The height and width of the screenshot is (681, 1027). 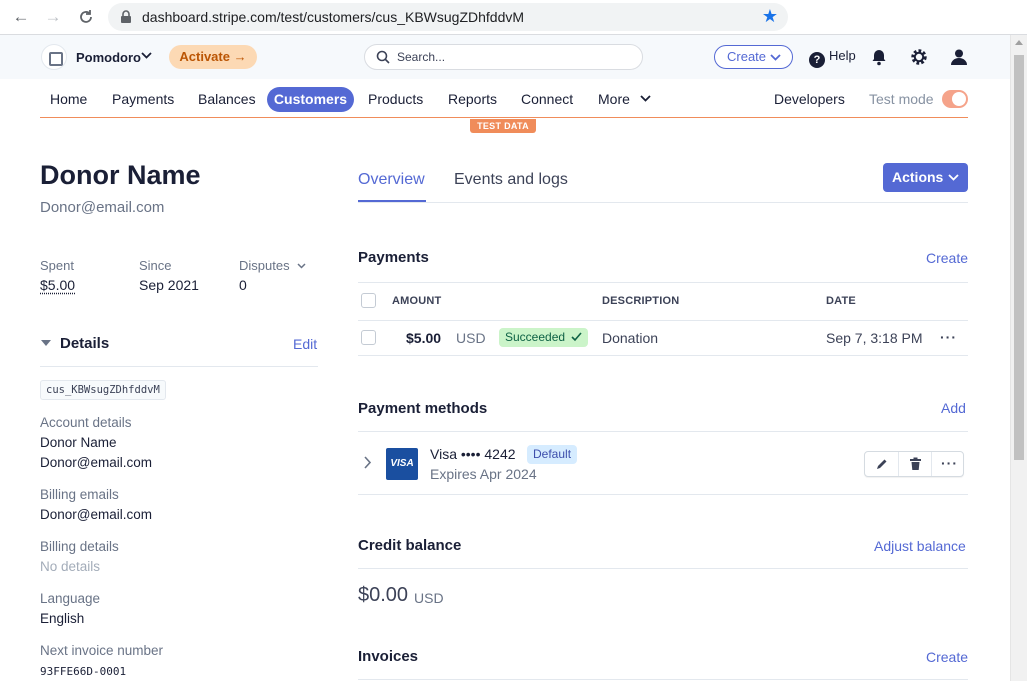 I want to click on help-icon: ?, so click(x=817, y=60).